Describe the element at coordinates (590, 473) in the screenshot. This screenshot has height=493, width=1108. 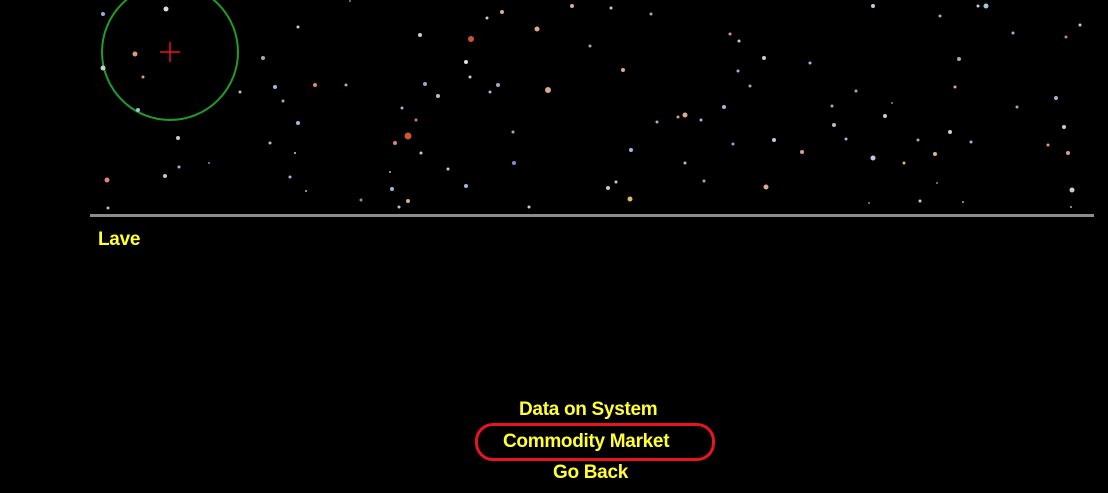
I see `menu-item-go-back: Go Back` at that location.